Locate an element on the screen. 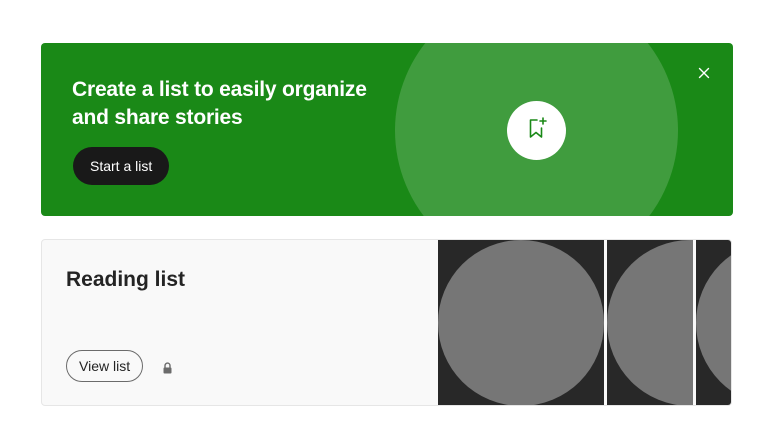  close-icon is located at coordinates (704, 75).